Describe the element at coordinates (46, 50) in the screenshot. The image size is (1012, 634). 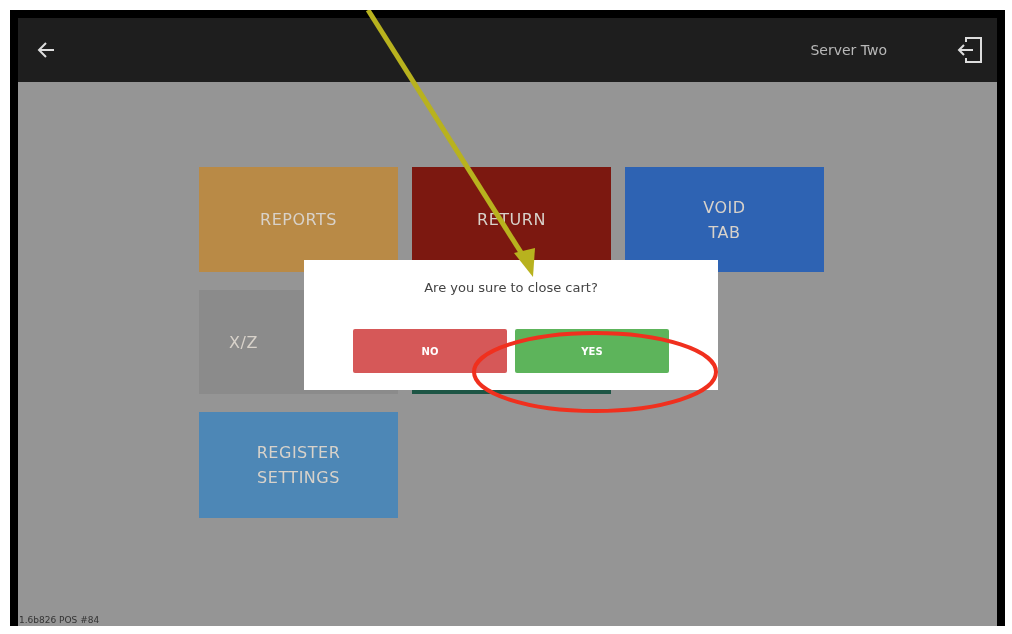
I see `back-arrow-icon` at that location.